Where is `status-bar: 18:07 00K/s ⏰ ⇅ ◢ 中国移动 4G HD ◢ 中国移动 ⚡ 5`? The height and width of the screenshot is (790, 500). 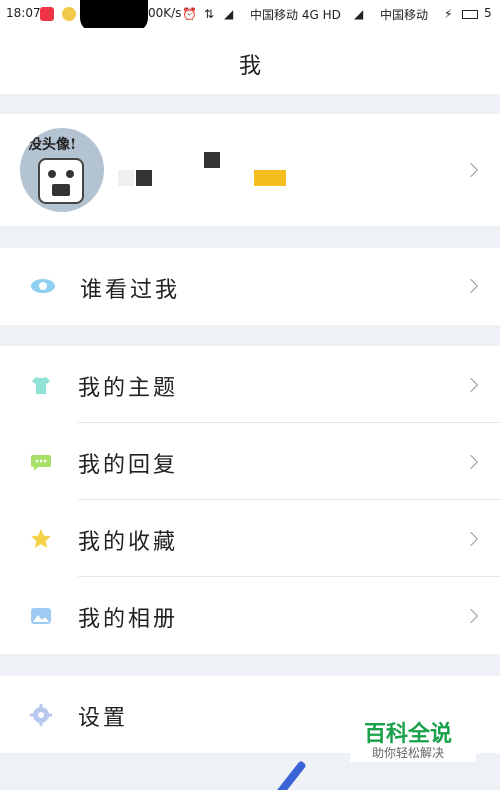
status-bar: 18:07 00K/s ⏰ ⇅ ◢ 中国移动 4G HD ◢ 中国移动 ⚡ 5 is located at coordinates (250, 16).